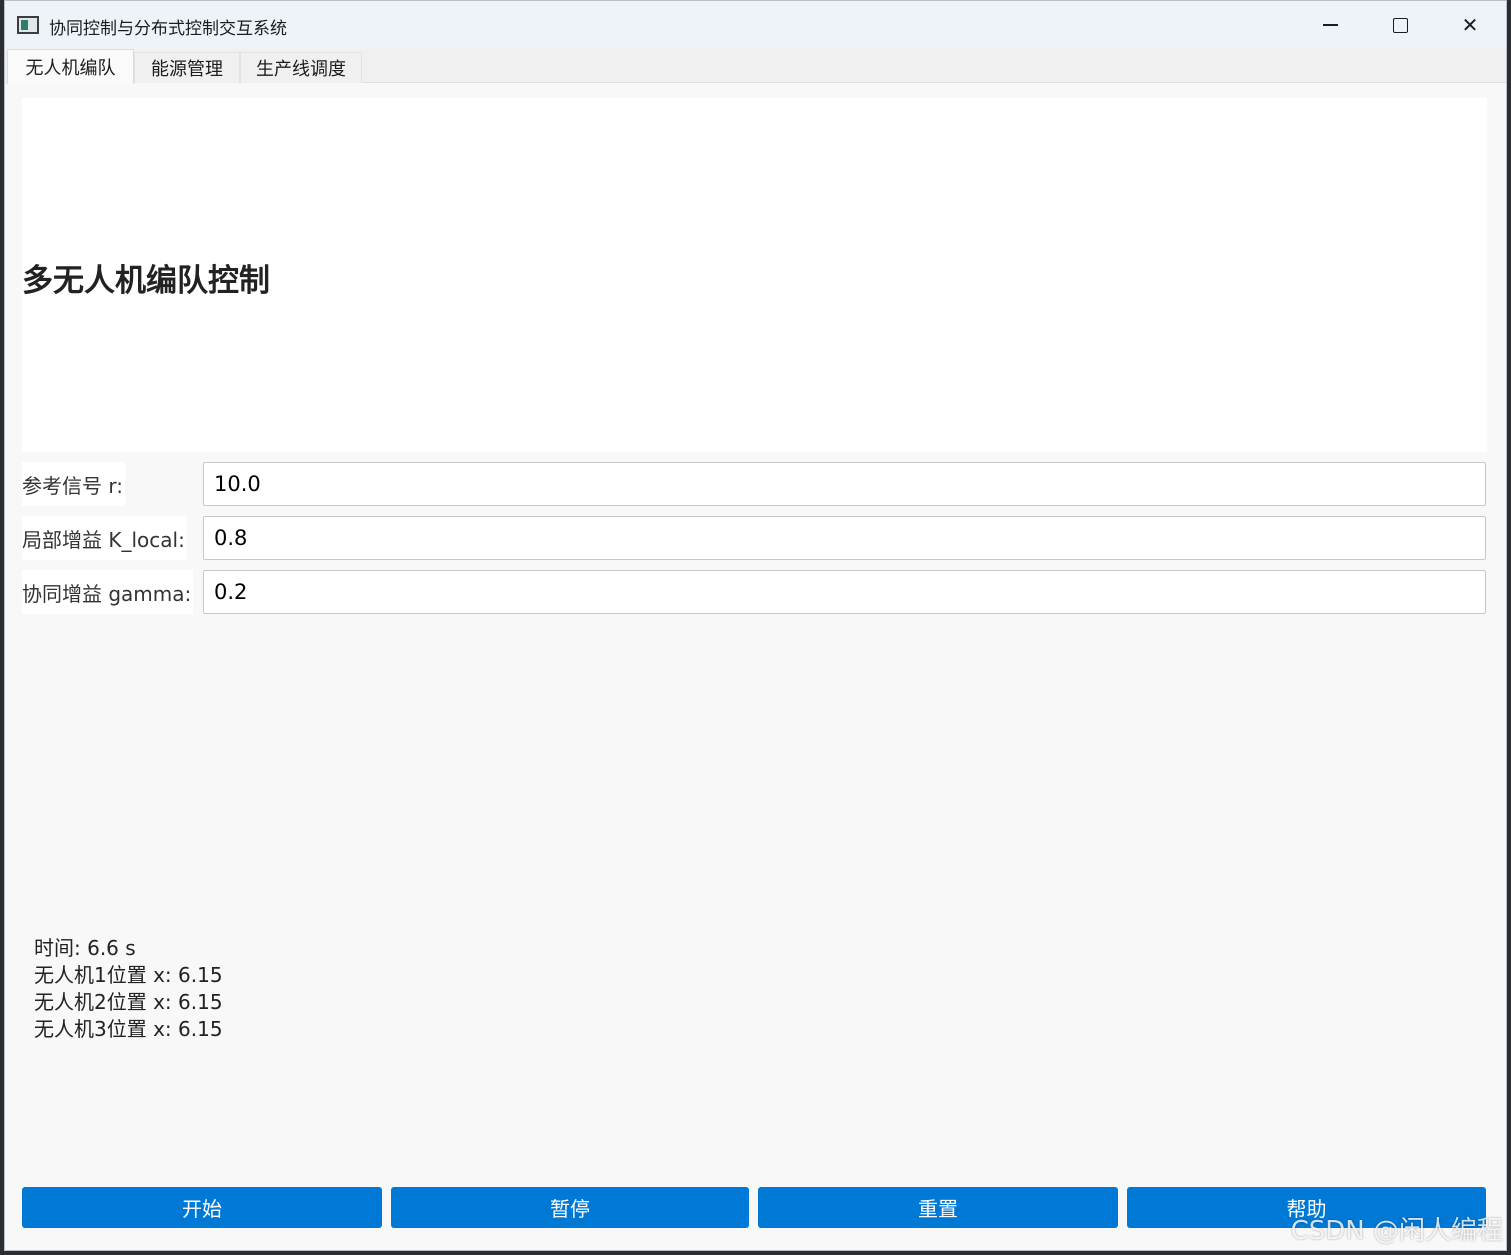  What do you see at coordinates (128, 1002) in the screenshot?
I see `drone2-position: 无人机2位置 x: 6.15` at bounding box center [128, 1002].